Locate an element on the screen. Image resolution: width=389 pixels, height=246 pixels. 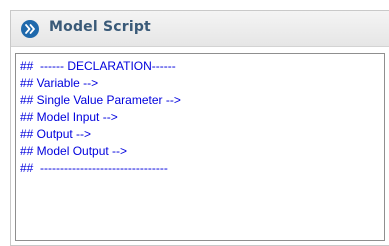
double-chevron-right-icon is located at coordinates (30, 29).